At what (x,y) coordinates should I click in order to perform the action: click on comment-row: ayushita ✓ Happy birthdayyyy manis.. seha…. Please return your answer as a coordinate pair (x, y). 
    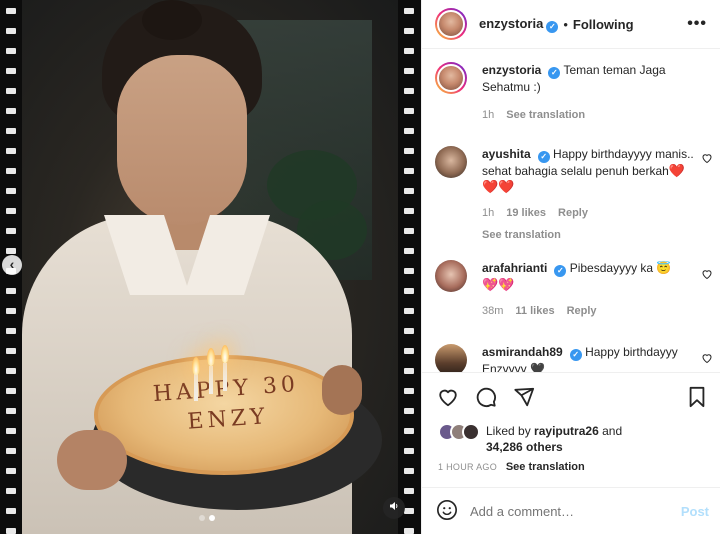
    Looking at the image, I should click on (576, 194).